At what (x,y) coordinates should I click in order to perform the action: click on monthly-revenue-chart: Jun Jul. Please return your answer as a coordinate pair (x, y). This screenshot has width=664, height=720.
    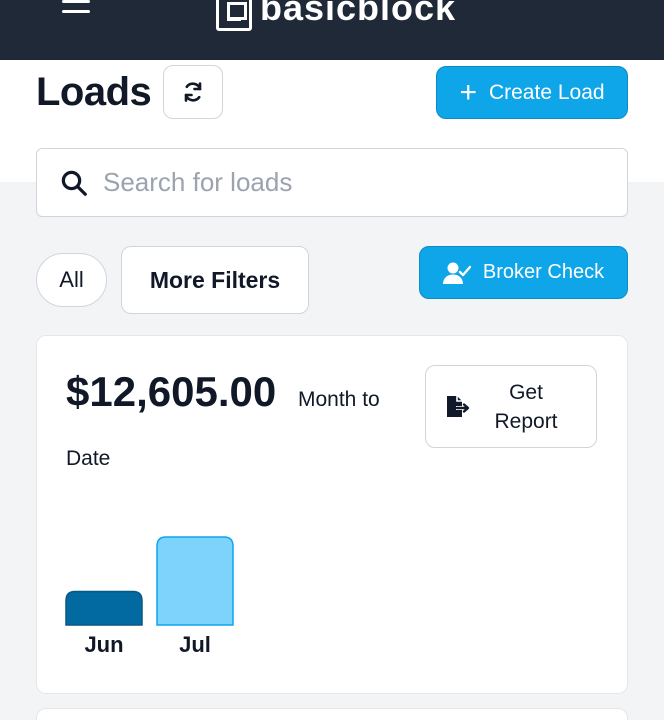
    Looking at the image, I should click on (149, 596).